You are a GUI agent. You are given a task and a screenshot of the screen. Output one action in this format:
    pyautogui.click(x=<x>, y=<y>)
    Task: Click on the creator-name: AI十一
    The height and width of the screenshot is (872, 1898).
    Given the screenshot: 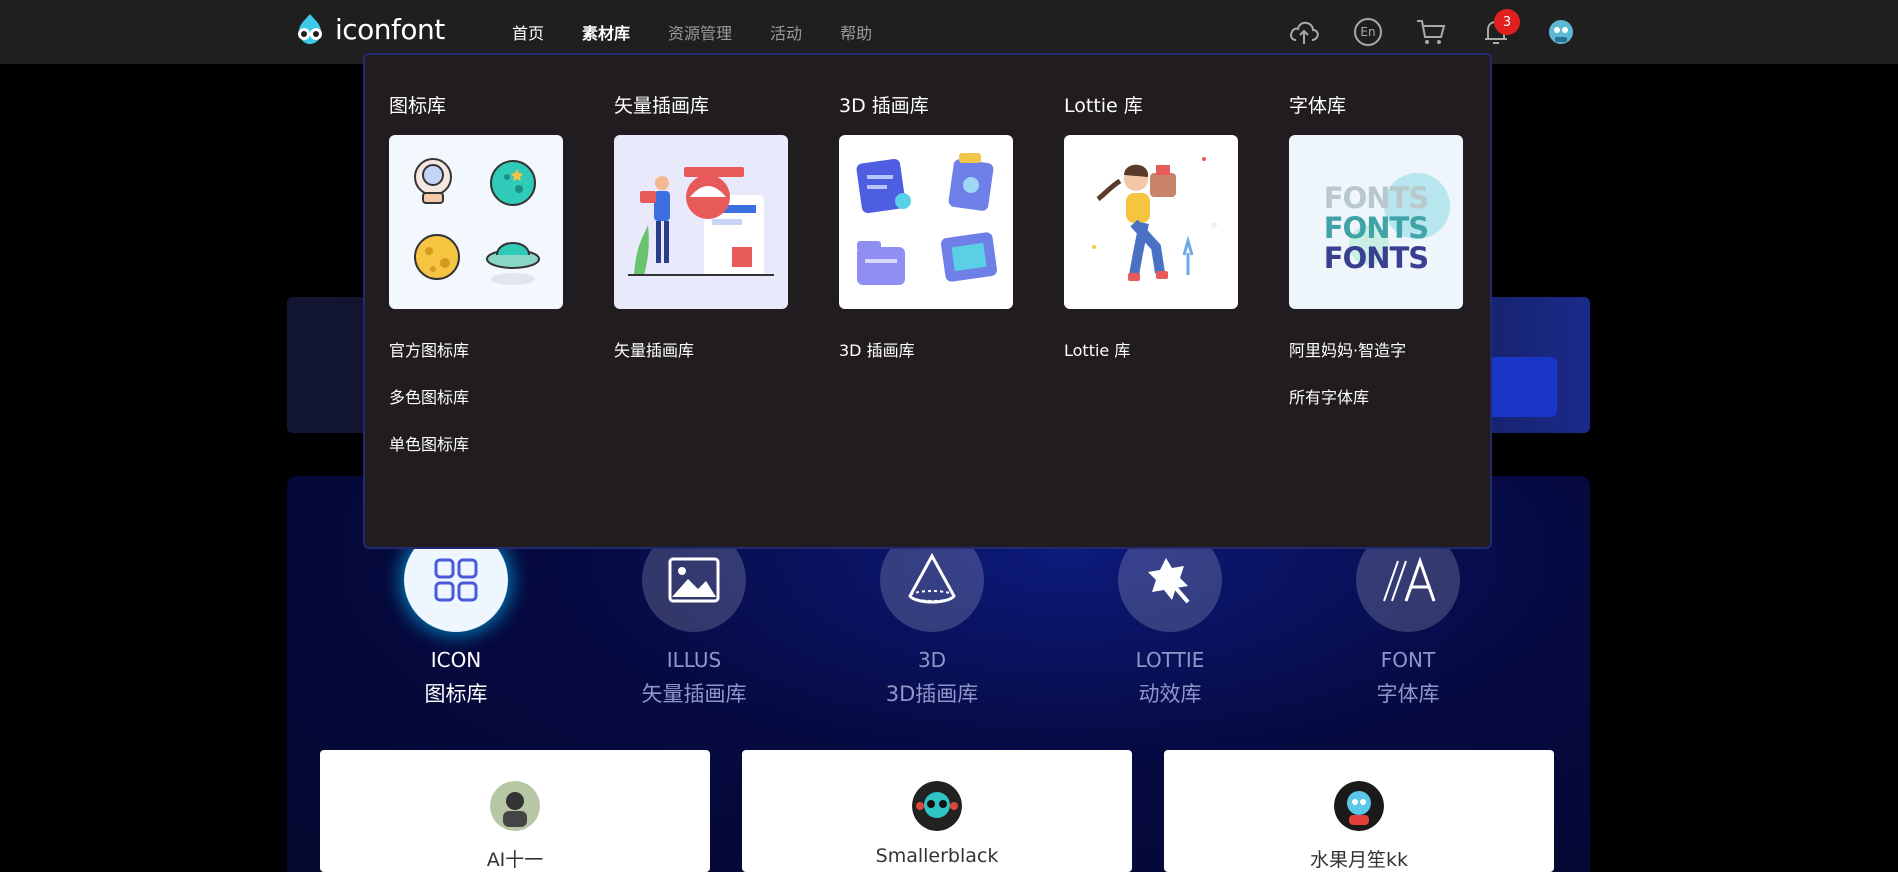 What is the action you would take?
    pyautogui.click(x=515, y=860)
    